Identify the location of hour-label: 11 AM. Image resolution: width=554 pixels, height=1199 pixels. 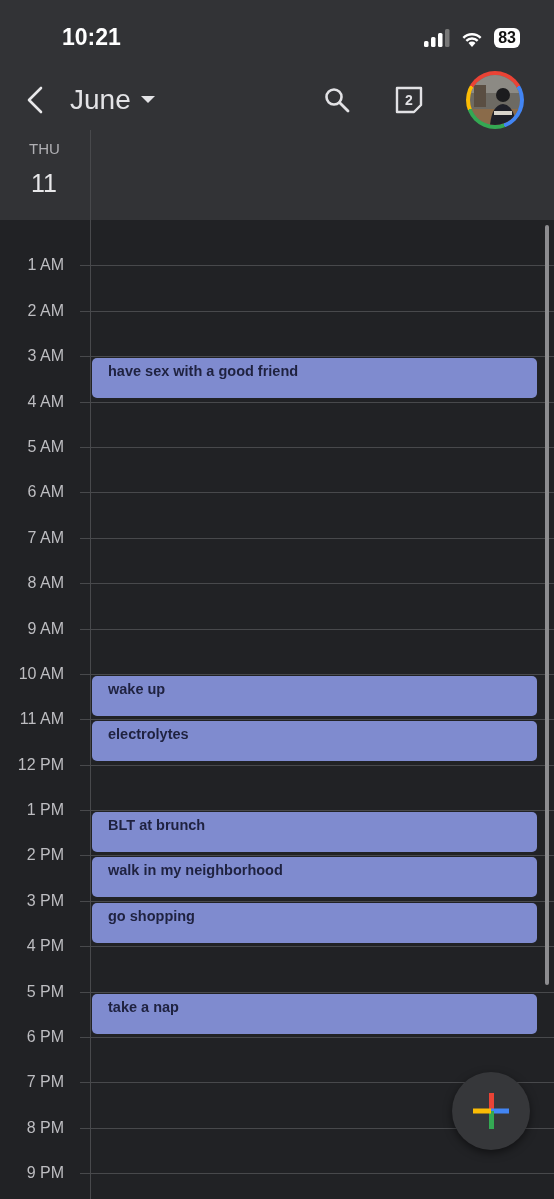
(41, 719).